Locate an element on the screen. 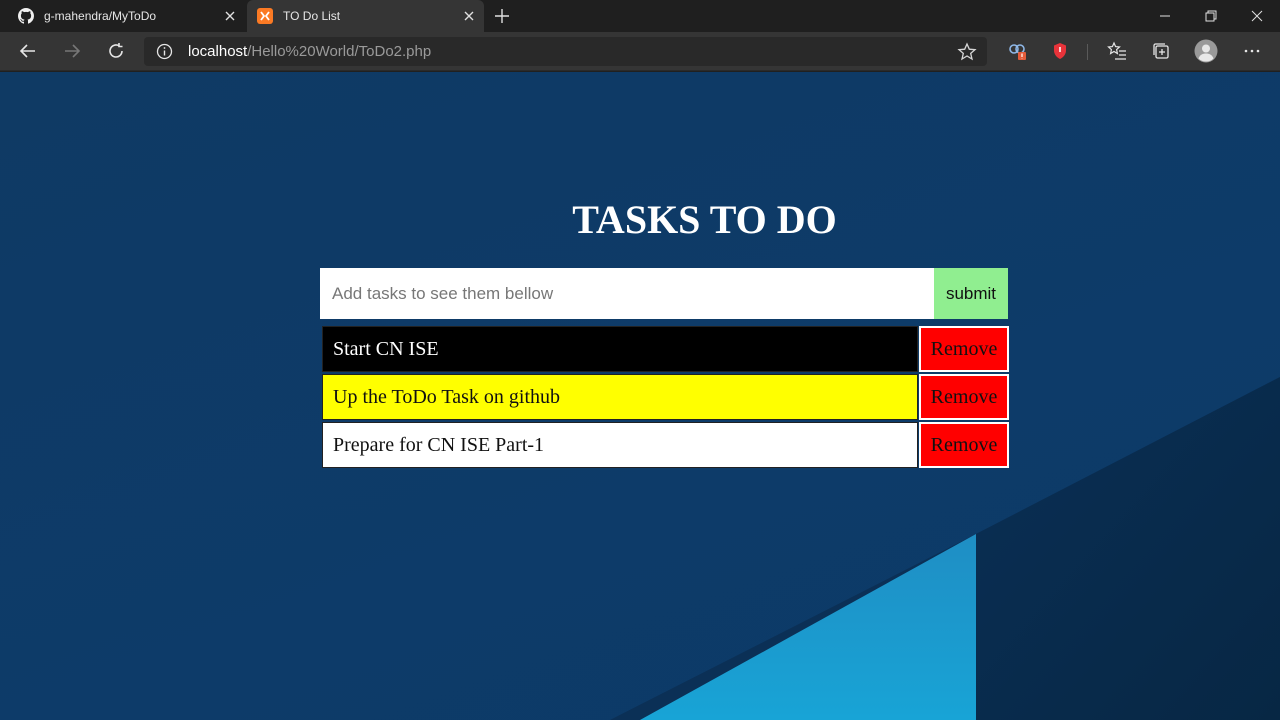  tab-title: TO Do List is located at coordinates (312, 16).